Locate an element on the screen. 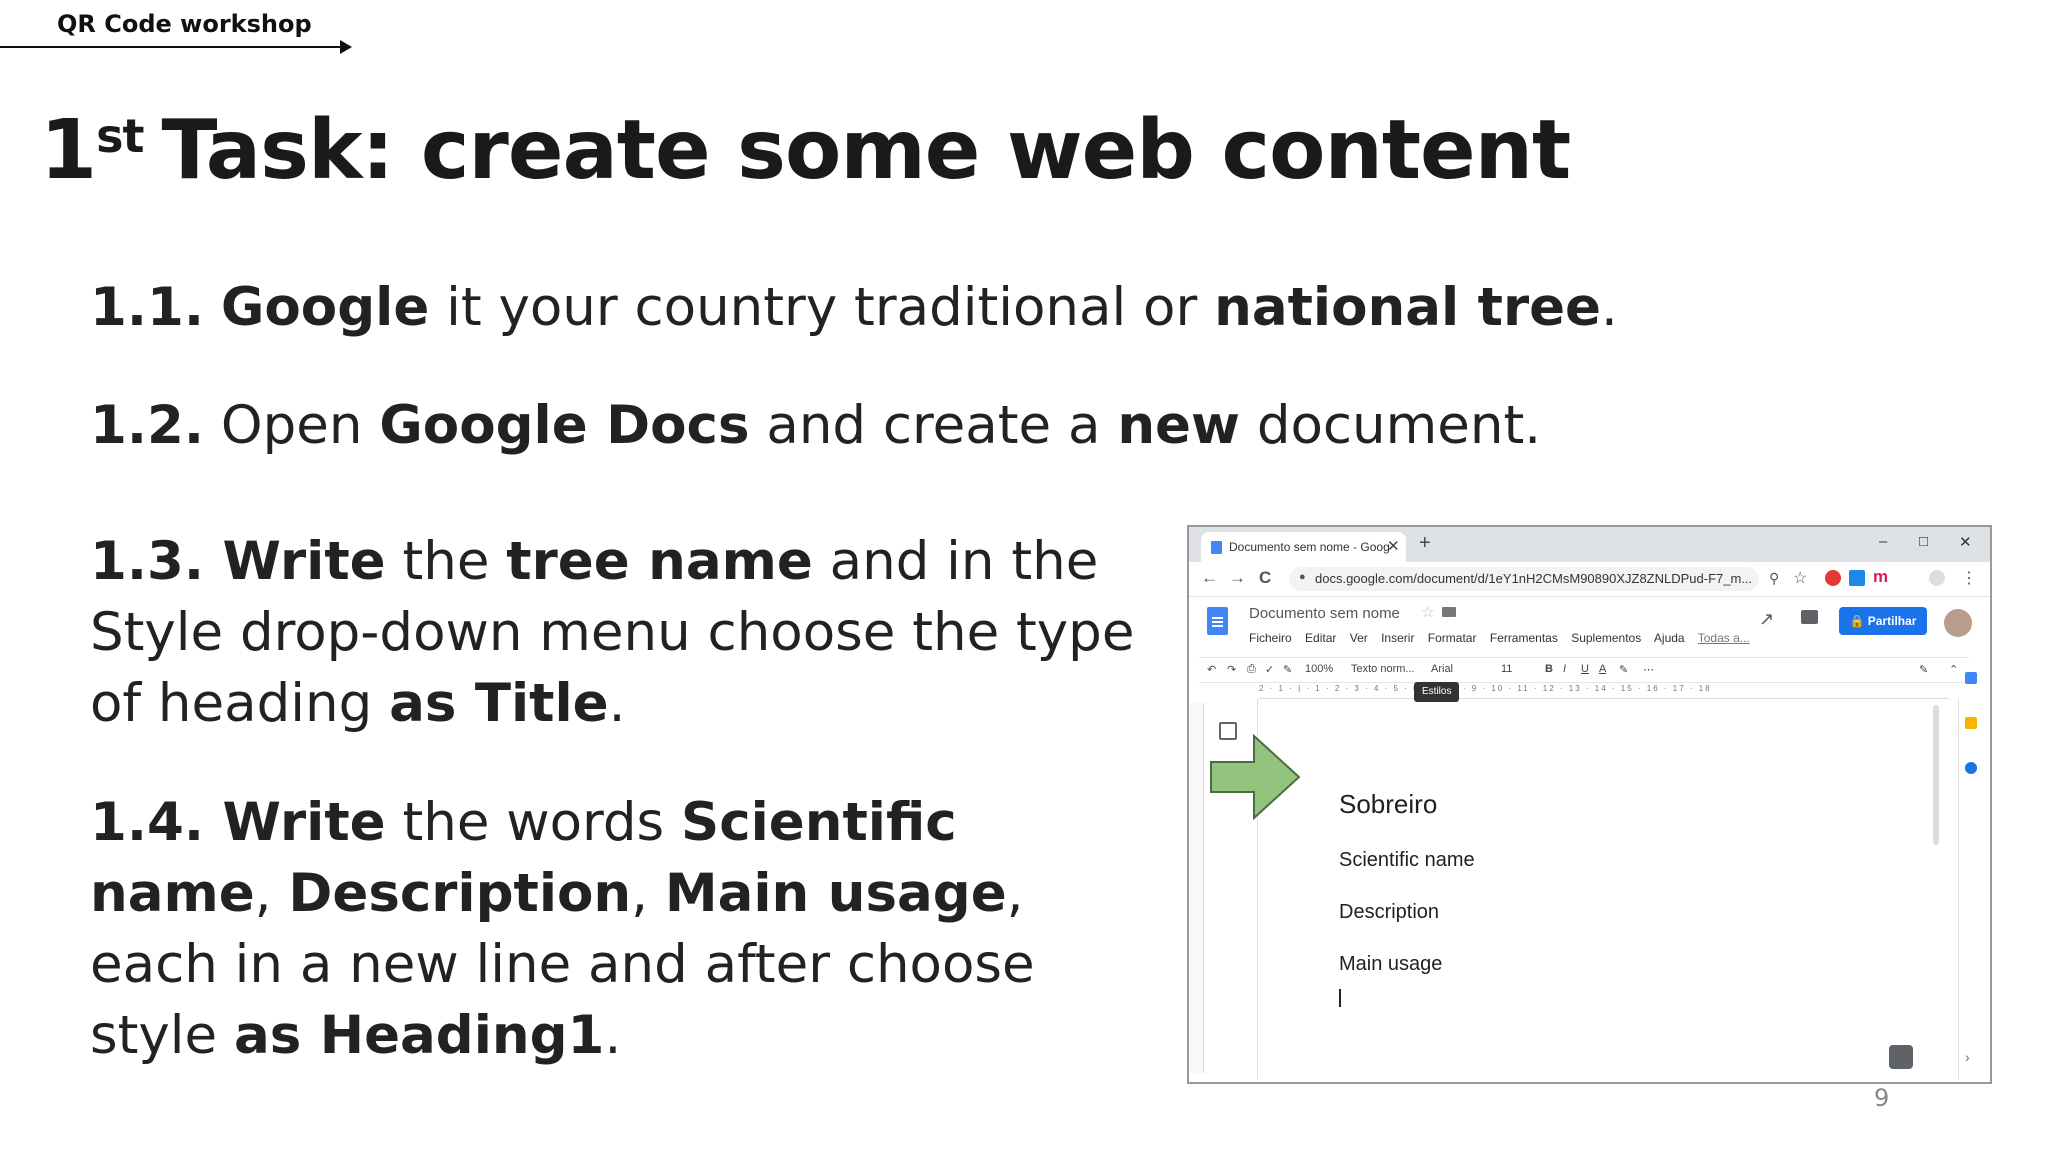  header-rule is located at coordinates (171, 47).